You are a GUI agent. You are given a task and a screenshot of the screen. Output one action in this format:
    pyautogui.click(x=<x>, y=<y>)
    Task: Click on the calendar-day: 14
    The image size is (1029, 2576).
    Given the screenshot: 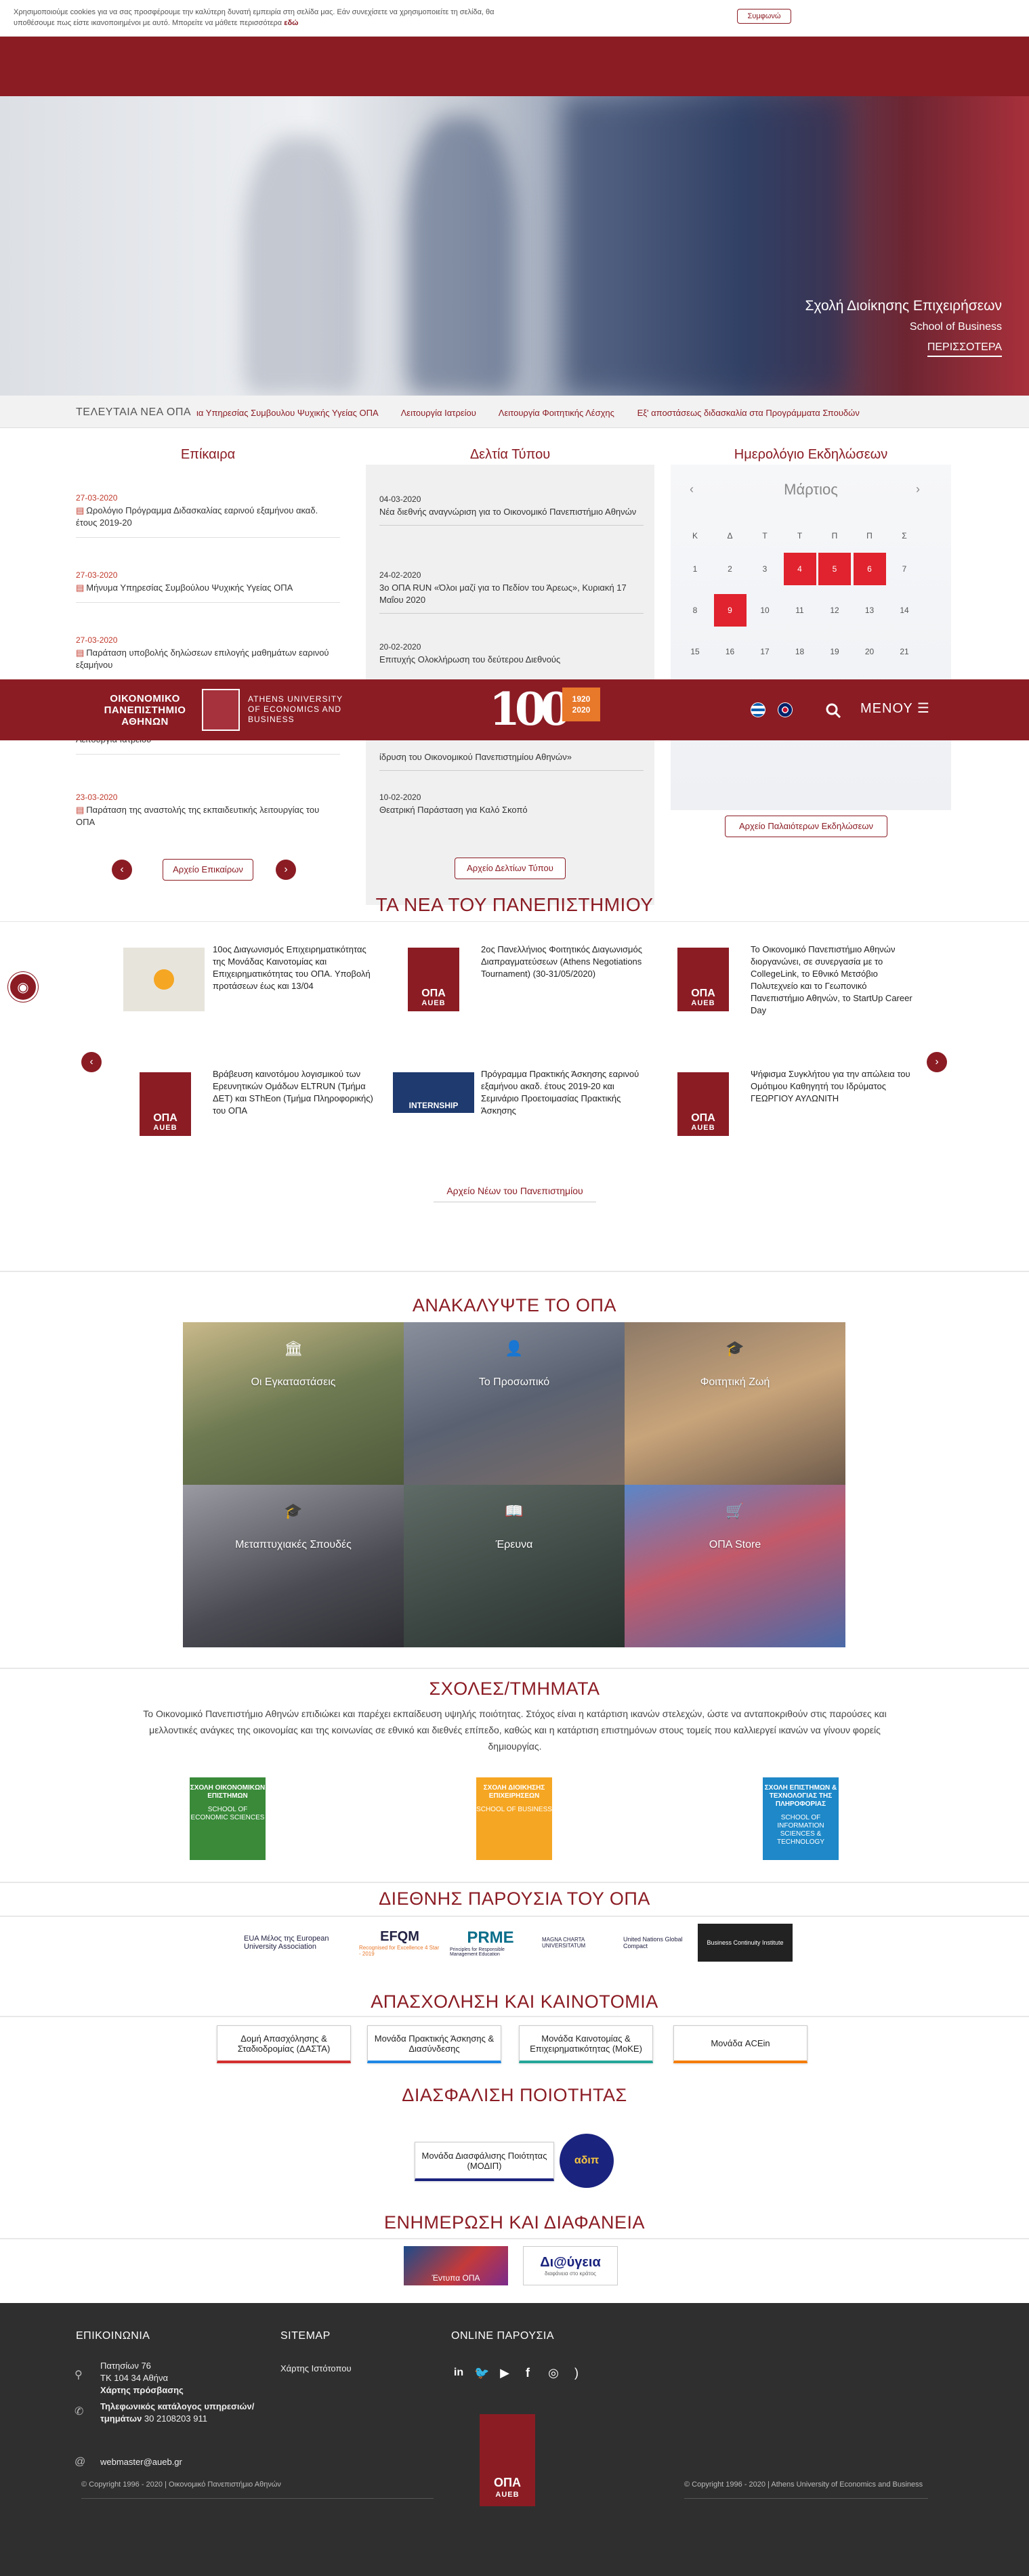 What is the action you would take?
    pyautogui.click(x=904, y=611)
    